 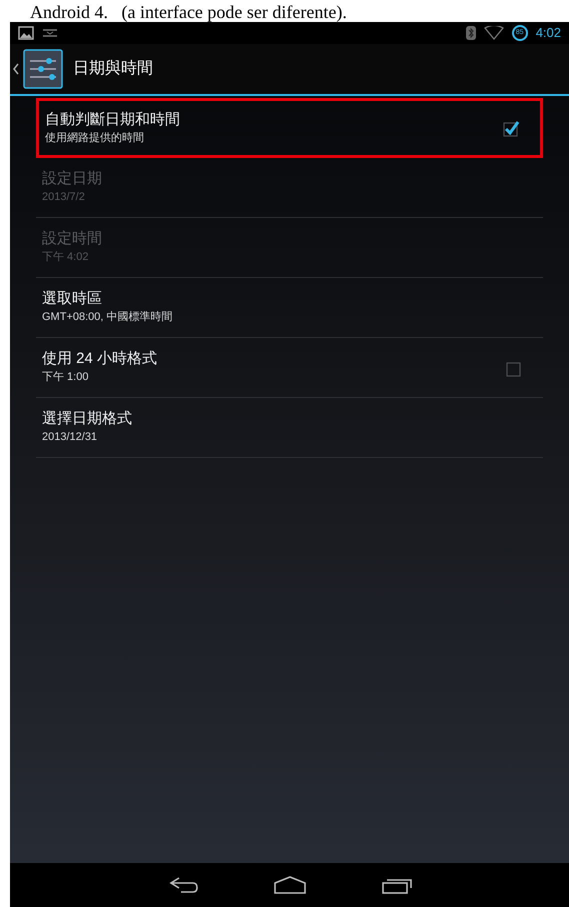 What do you see at coordinates (66, 257) in the screenshot?
I see `setting-summary: 下午 4:02` at bounding box center [66, 257].